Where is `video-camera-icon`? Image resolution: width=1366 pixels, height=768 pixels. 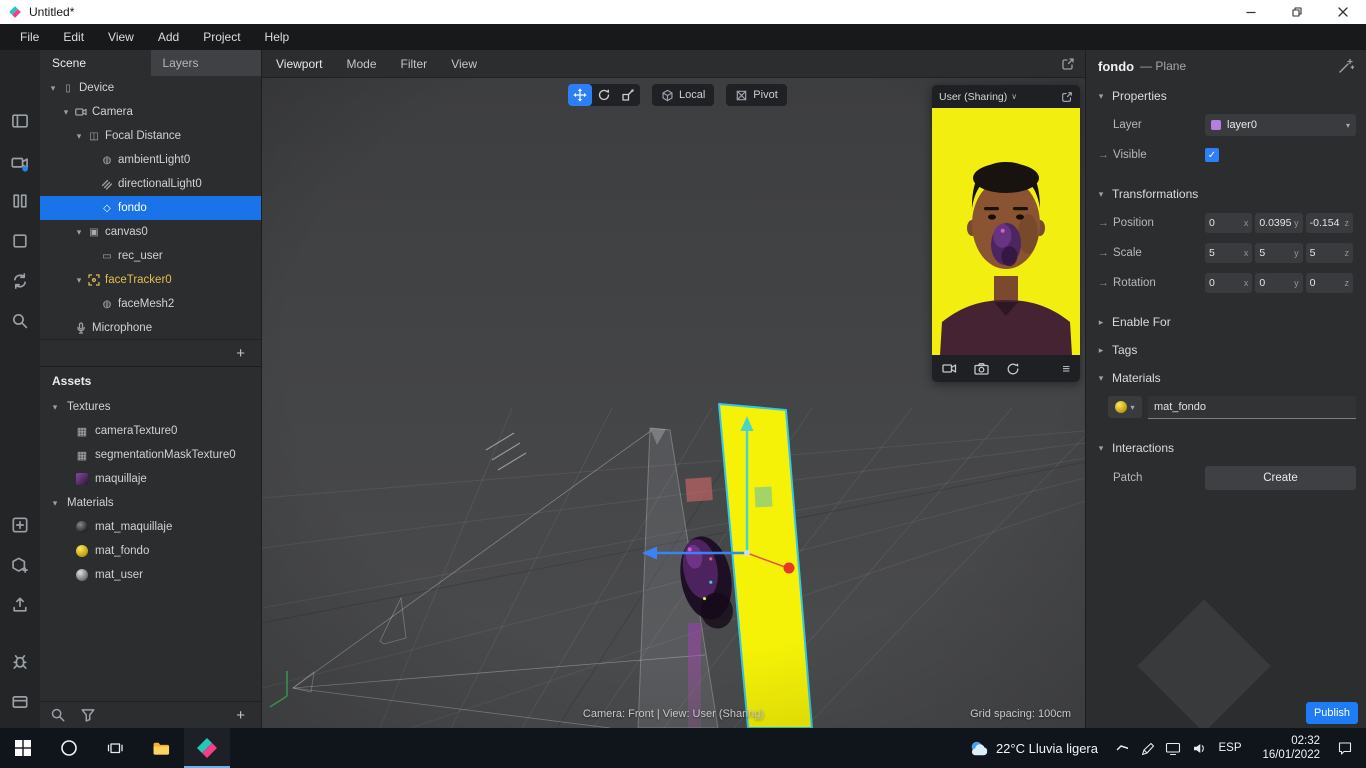
video-camera-icon is located at coordinates (949, 368).